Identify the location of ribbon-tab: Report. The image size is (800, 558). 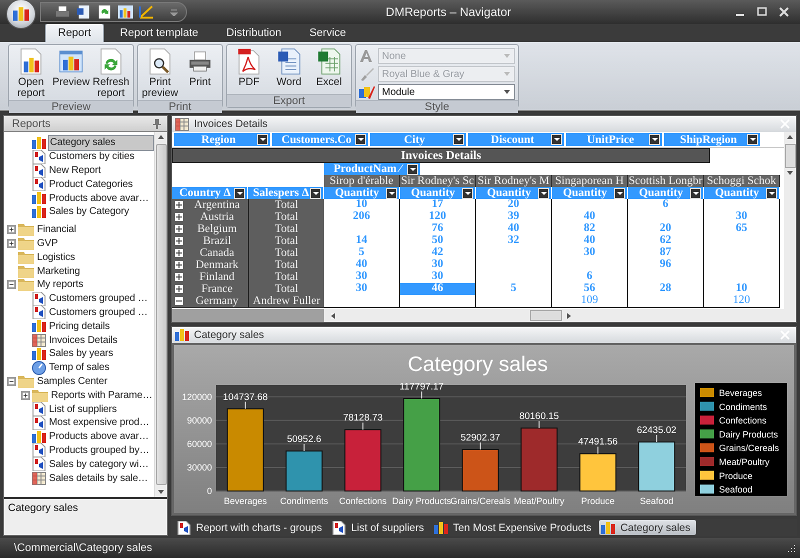
(74, 32).